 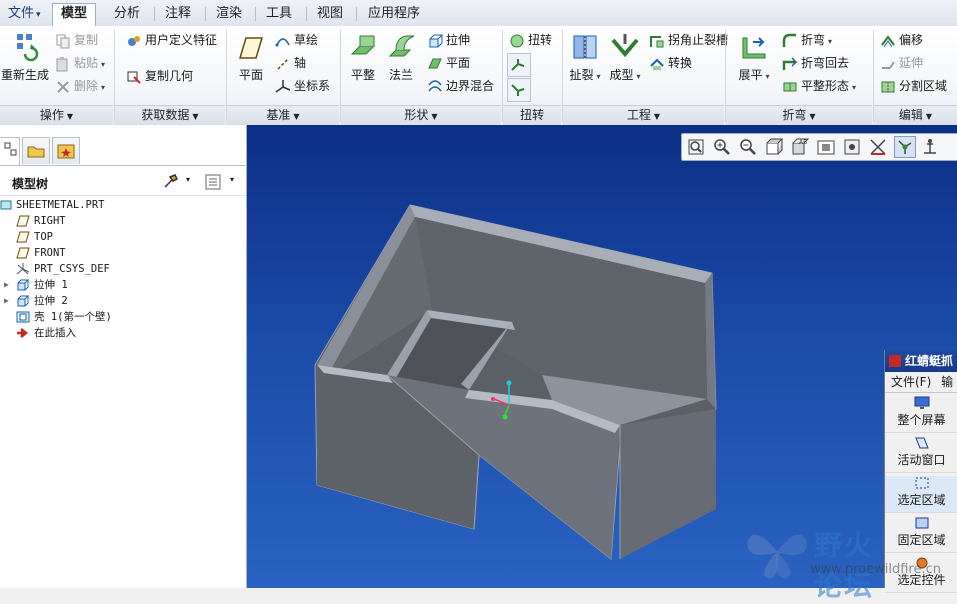 What do you see at coordinates (799, 115) in the screenshot?
I see `group-bend-label: 折弯 ▼` at bounding box center [799, 115].